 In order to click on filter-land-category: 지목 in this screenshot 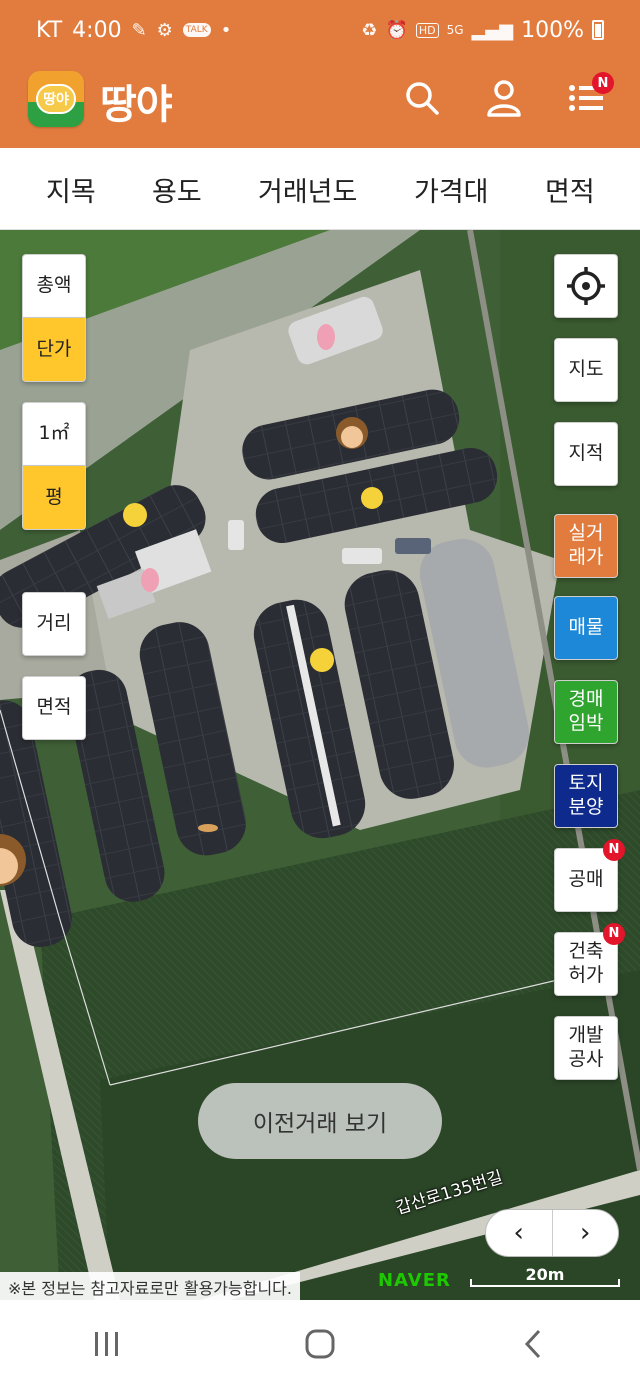, I will do `click(71, 189)`.